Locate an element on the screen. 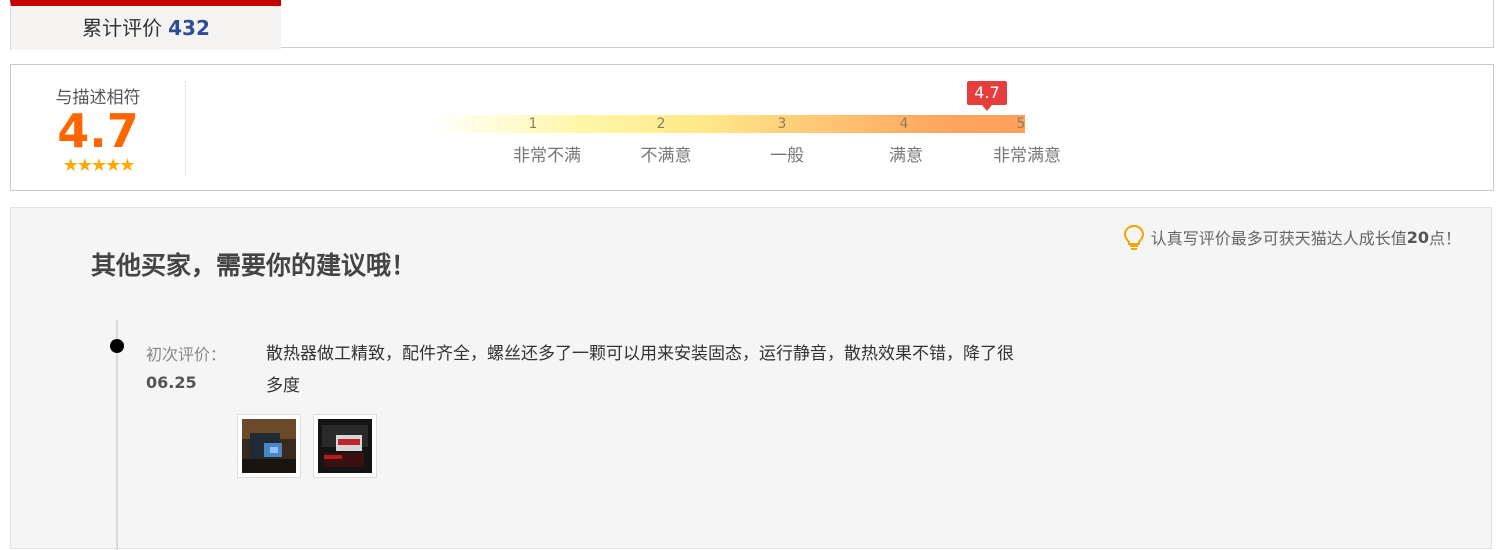 Image resolution: width=1500 pixels, height=550 pixels. reward-tip: 认真写评价最多可获天猫达人成长值 20 点！ is located at coordinates (1292, 237).